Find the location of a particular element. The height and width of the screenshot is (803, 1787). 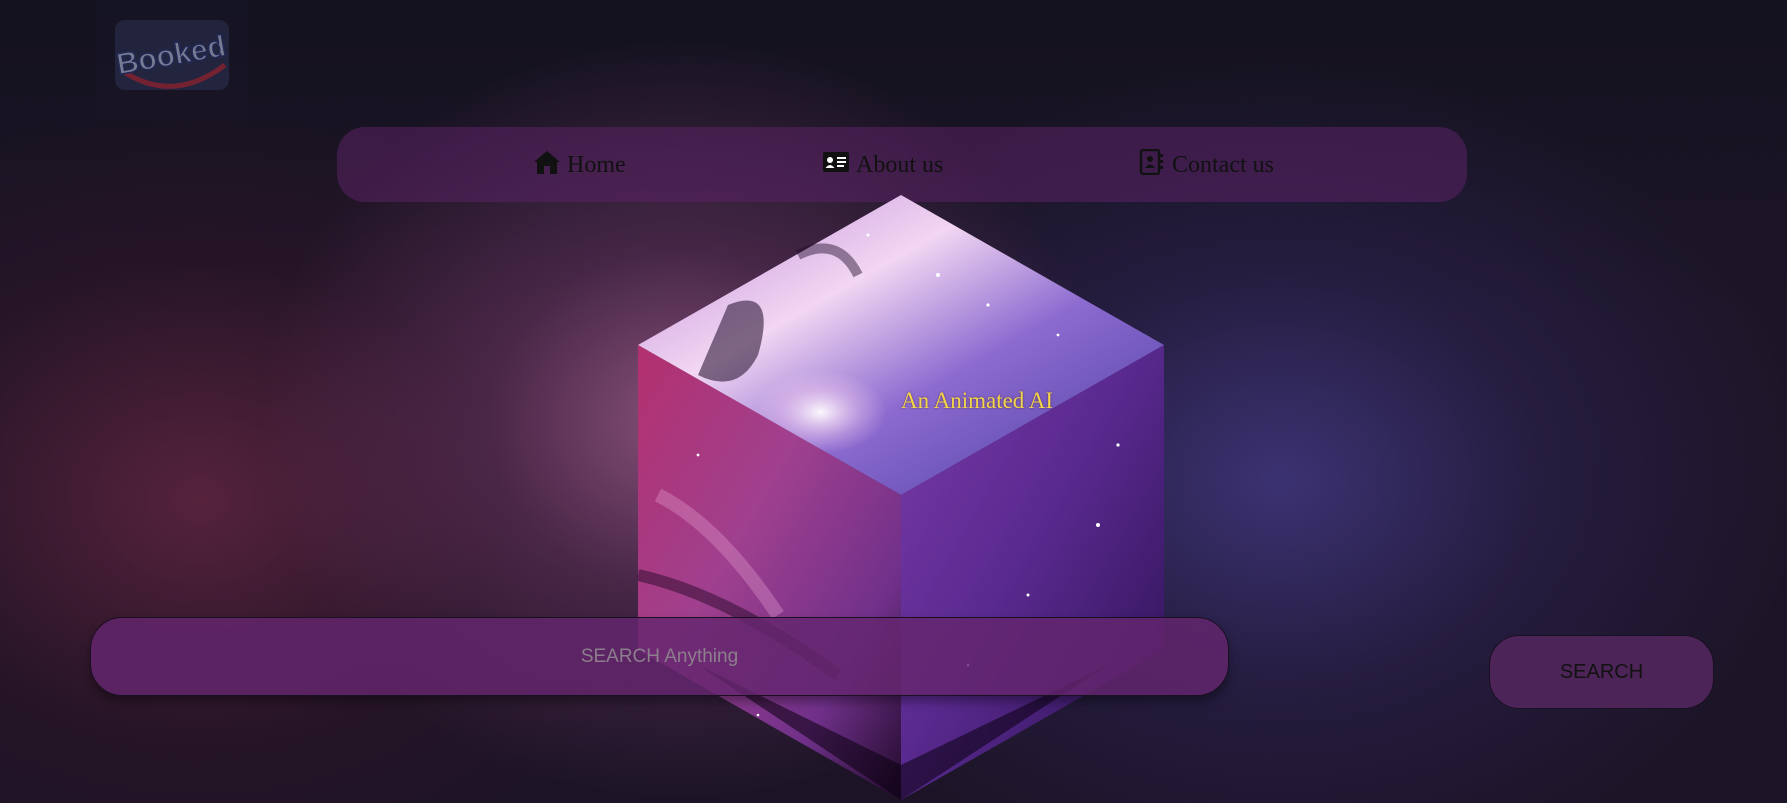

nav-about-label: About us is located at coordinates (900, 165).